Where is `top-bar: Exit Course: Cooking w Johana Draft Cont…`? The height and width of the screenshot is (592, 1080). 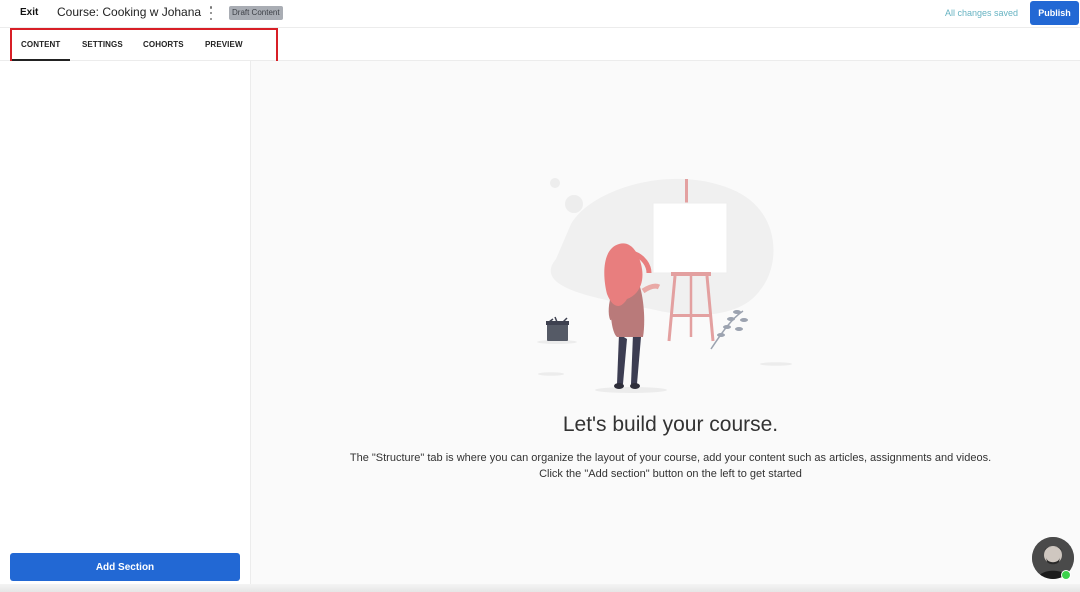
top-bar: Exit Course: Cooking w Johana Draft Cont… is located at coordinates (540, 14).